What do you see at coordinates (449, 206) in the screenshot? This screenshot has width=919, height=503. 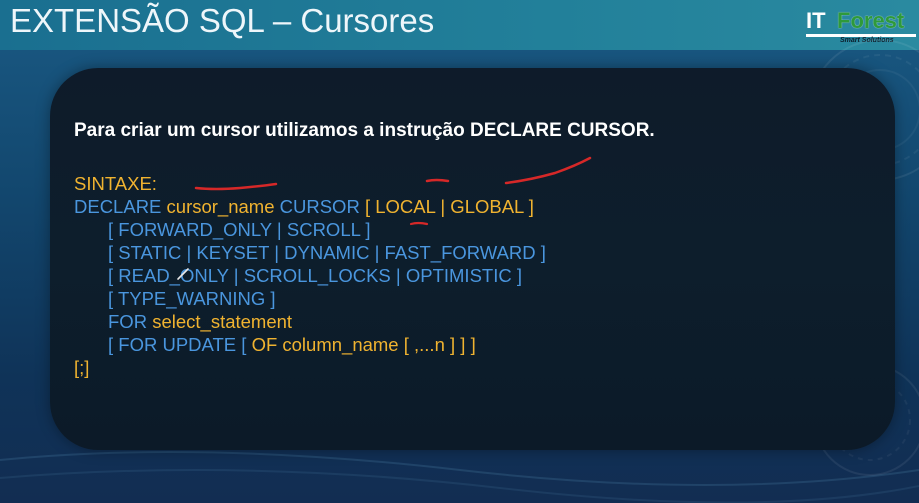 I see `scope-options: [ LOCAL | GLOBAL ]` at bounding box center [449, 206].